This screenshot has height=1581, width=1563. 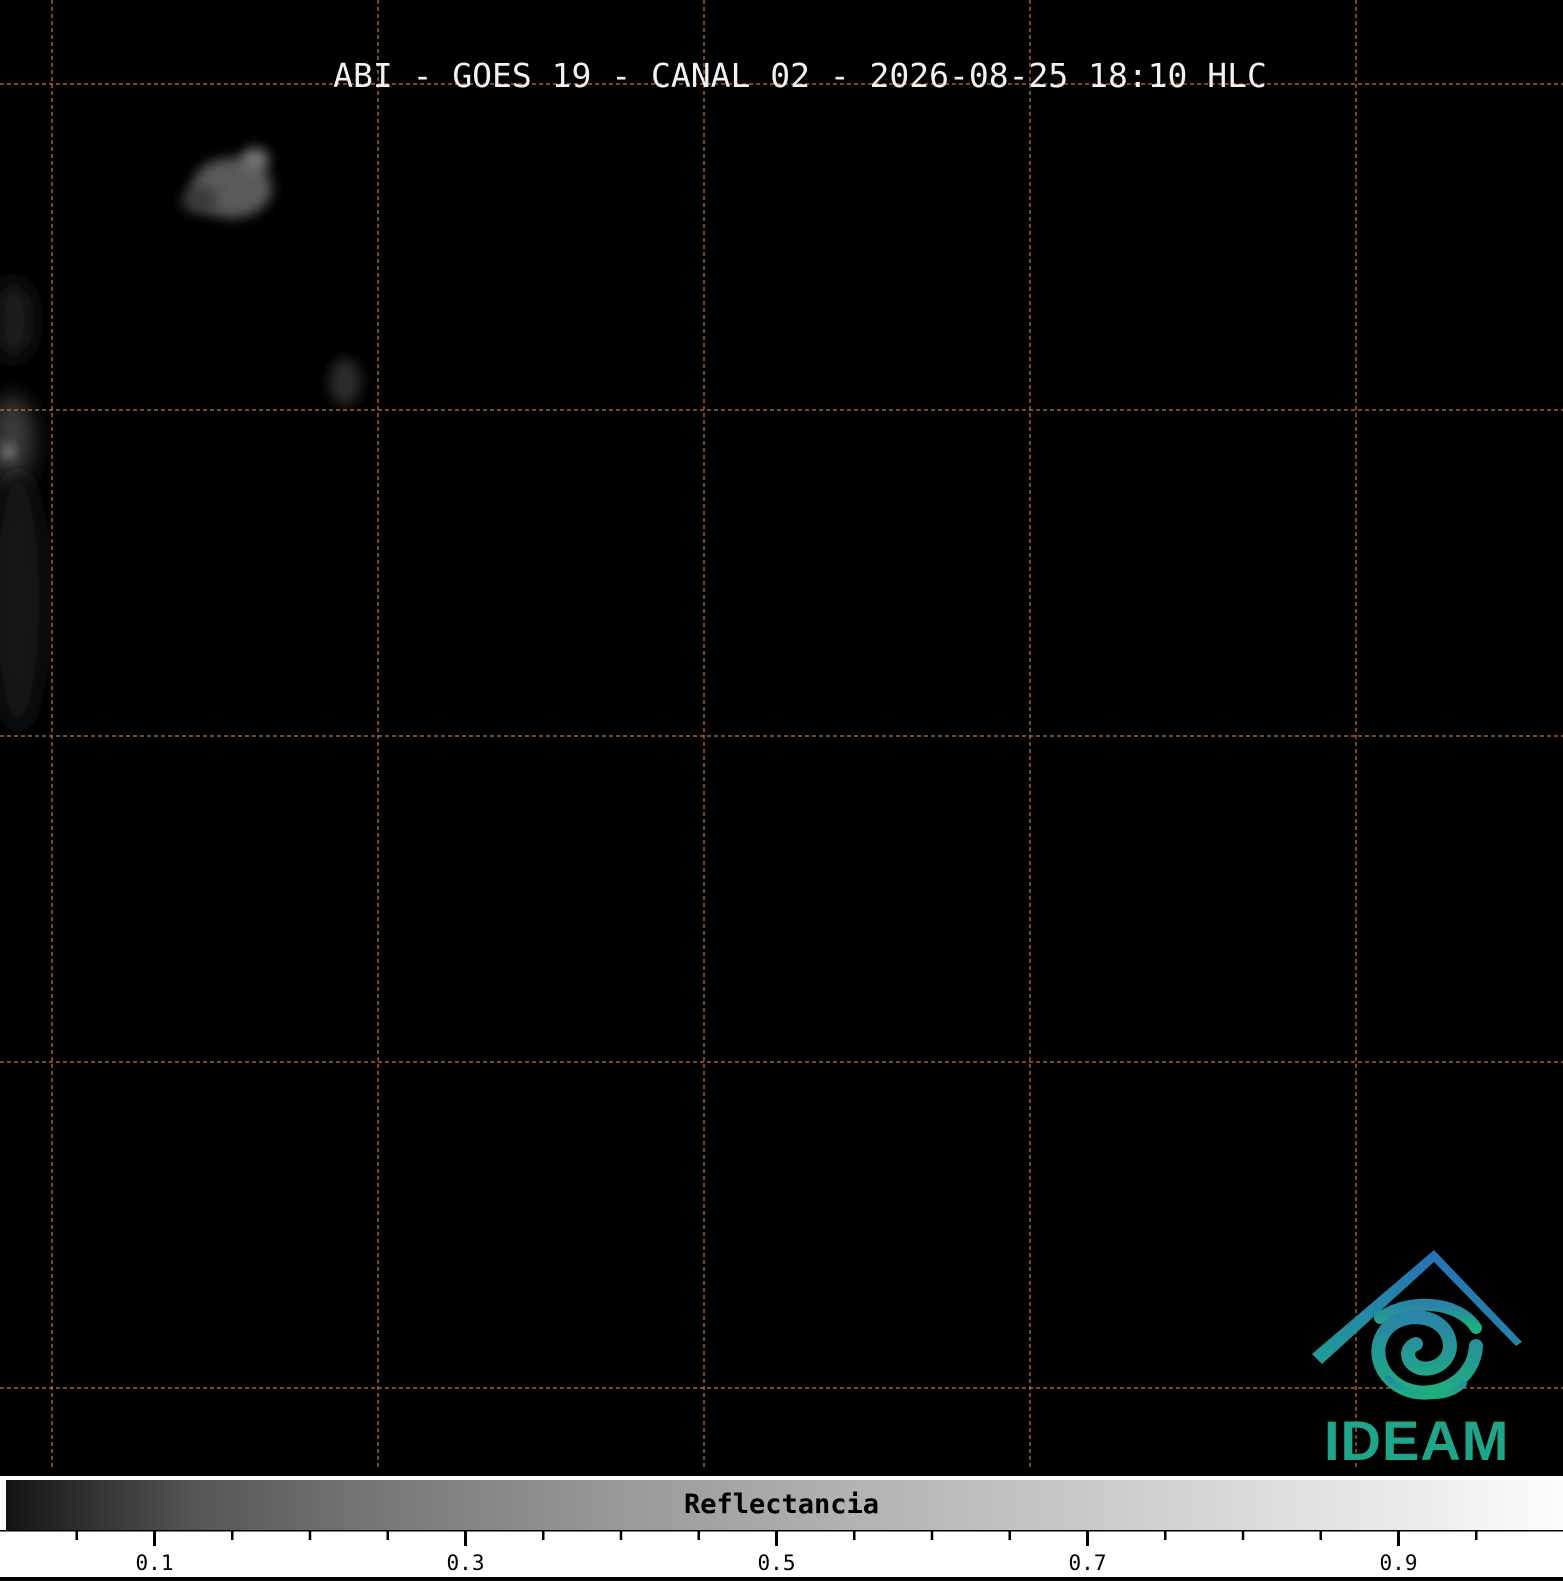 I want to click on colorbar-tick-label: 0.3, so click(x=465, y=1563).